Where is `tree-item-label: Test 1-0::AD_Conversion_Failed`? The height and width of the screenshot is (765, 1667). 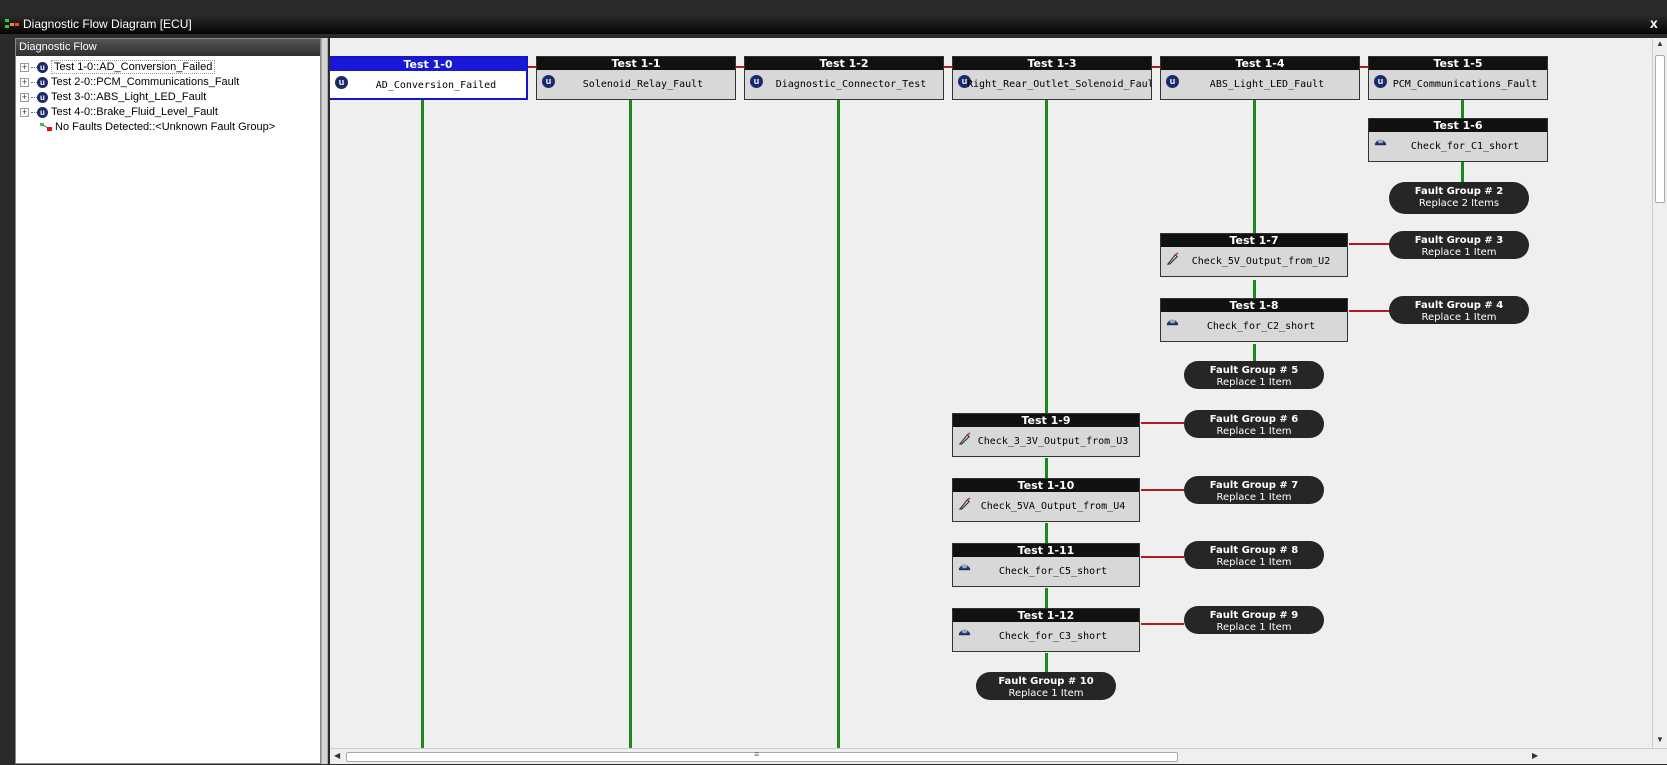
tree-item-label: Test 1-0::AD_Conversion_Failed is located at coordinates (133, 67).